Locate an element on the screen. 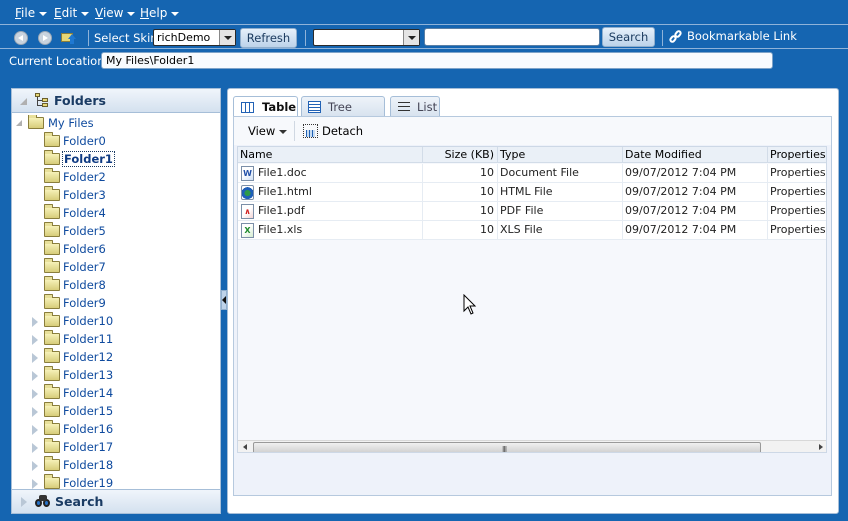  menu-view: View is located at coordinates (115, 13).